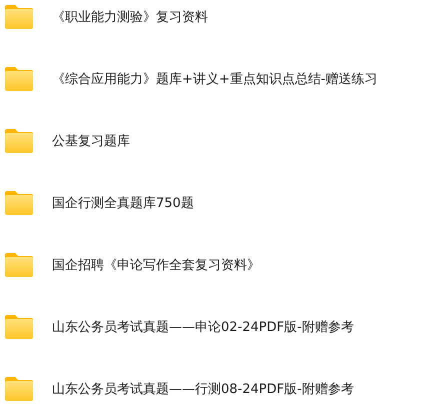 This screenshot has width=435, height=420. Describe the element at coordinates (215, 79) in the screenshot. I see `folder-name: 《综合应用能力》题库+讲义+重点知识点总结-赠送练习` at that location.